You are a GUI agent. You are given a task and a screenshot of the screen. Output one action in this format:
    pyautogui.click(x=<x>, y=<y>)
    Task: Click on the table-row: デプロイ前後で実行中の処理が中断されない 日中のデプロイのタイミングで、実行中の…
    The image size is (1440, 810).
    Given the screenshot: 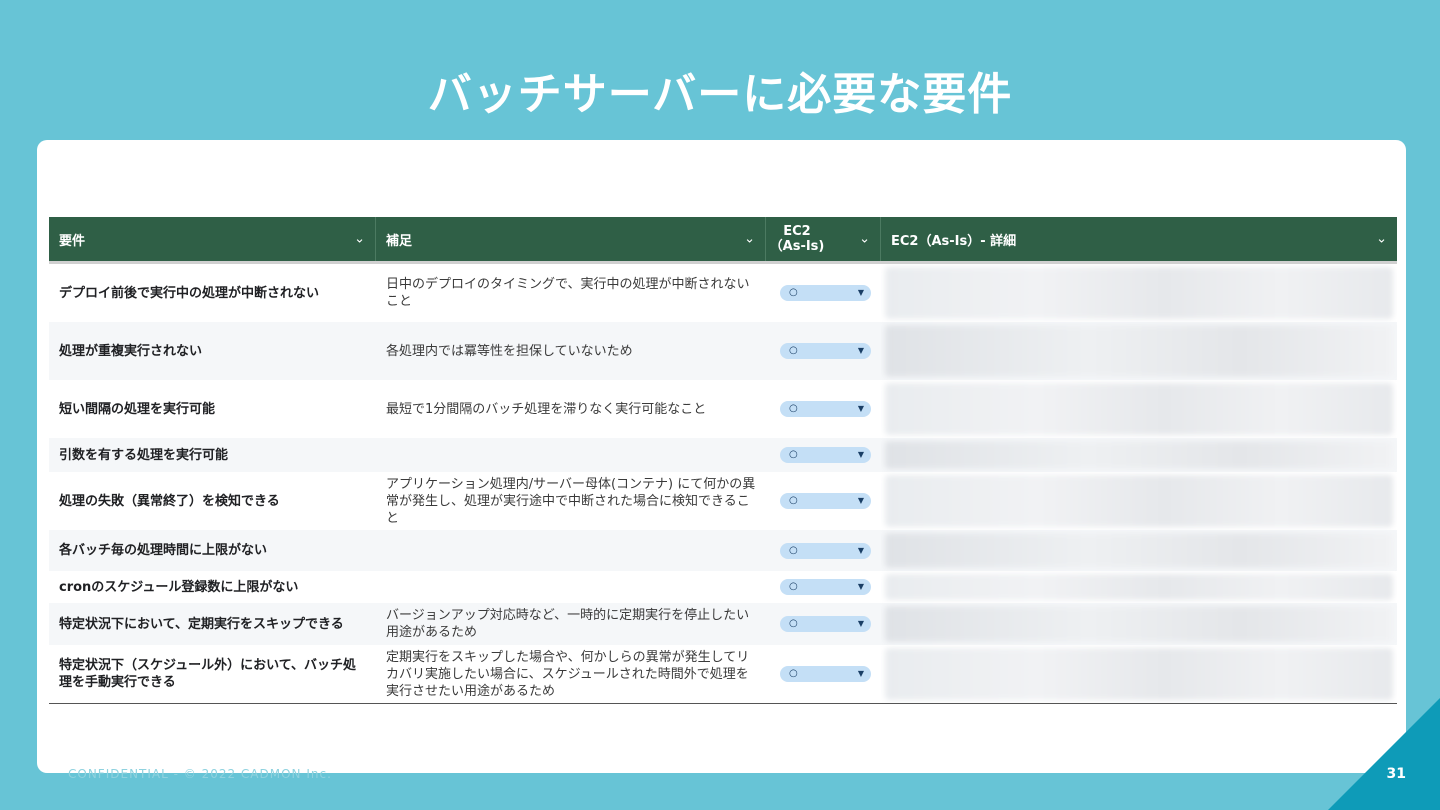 What is the action you would take?
    pyautogui.click(x=723, y=293)
    